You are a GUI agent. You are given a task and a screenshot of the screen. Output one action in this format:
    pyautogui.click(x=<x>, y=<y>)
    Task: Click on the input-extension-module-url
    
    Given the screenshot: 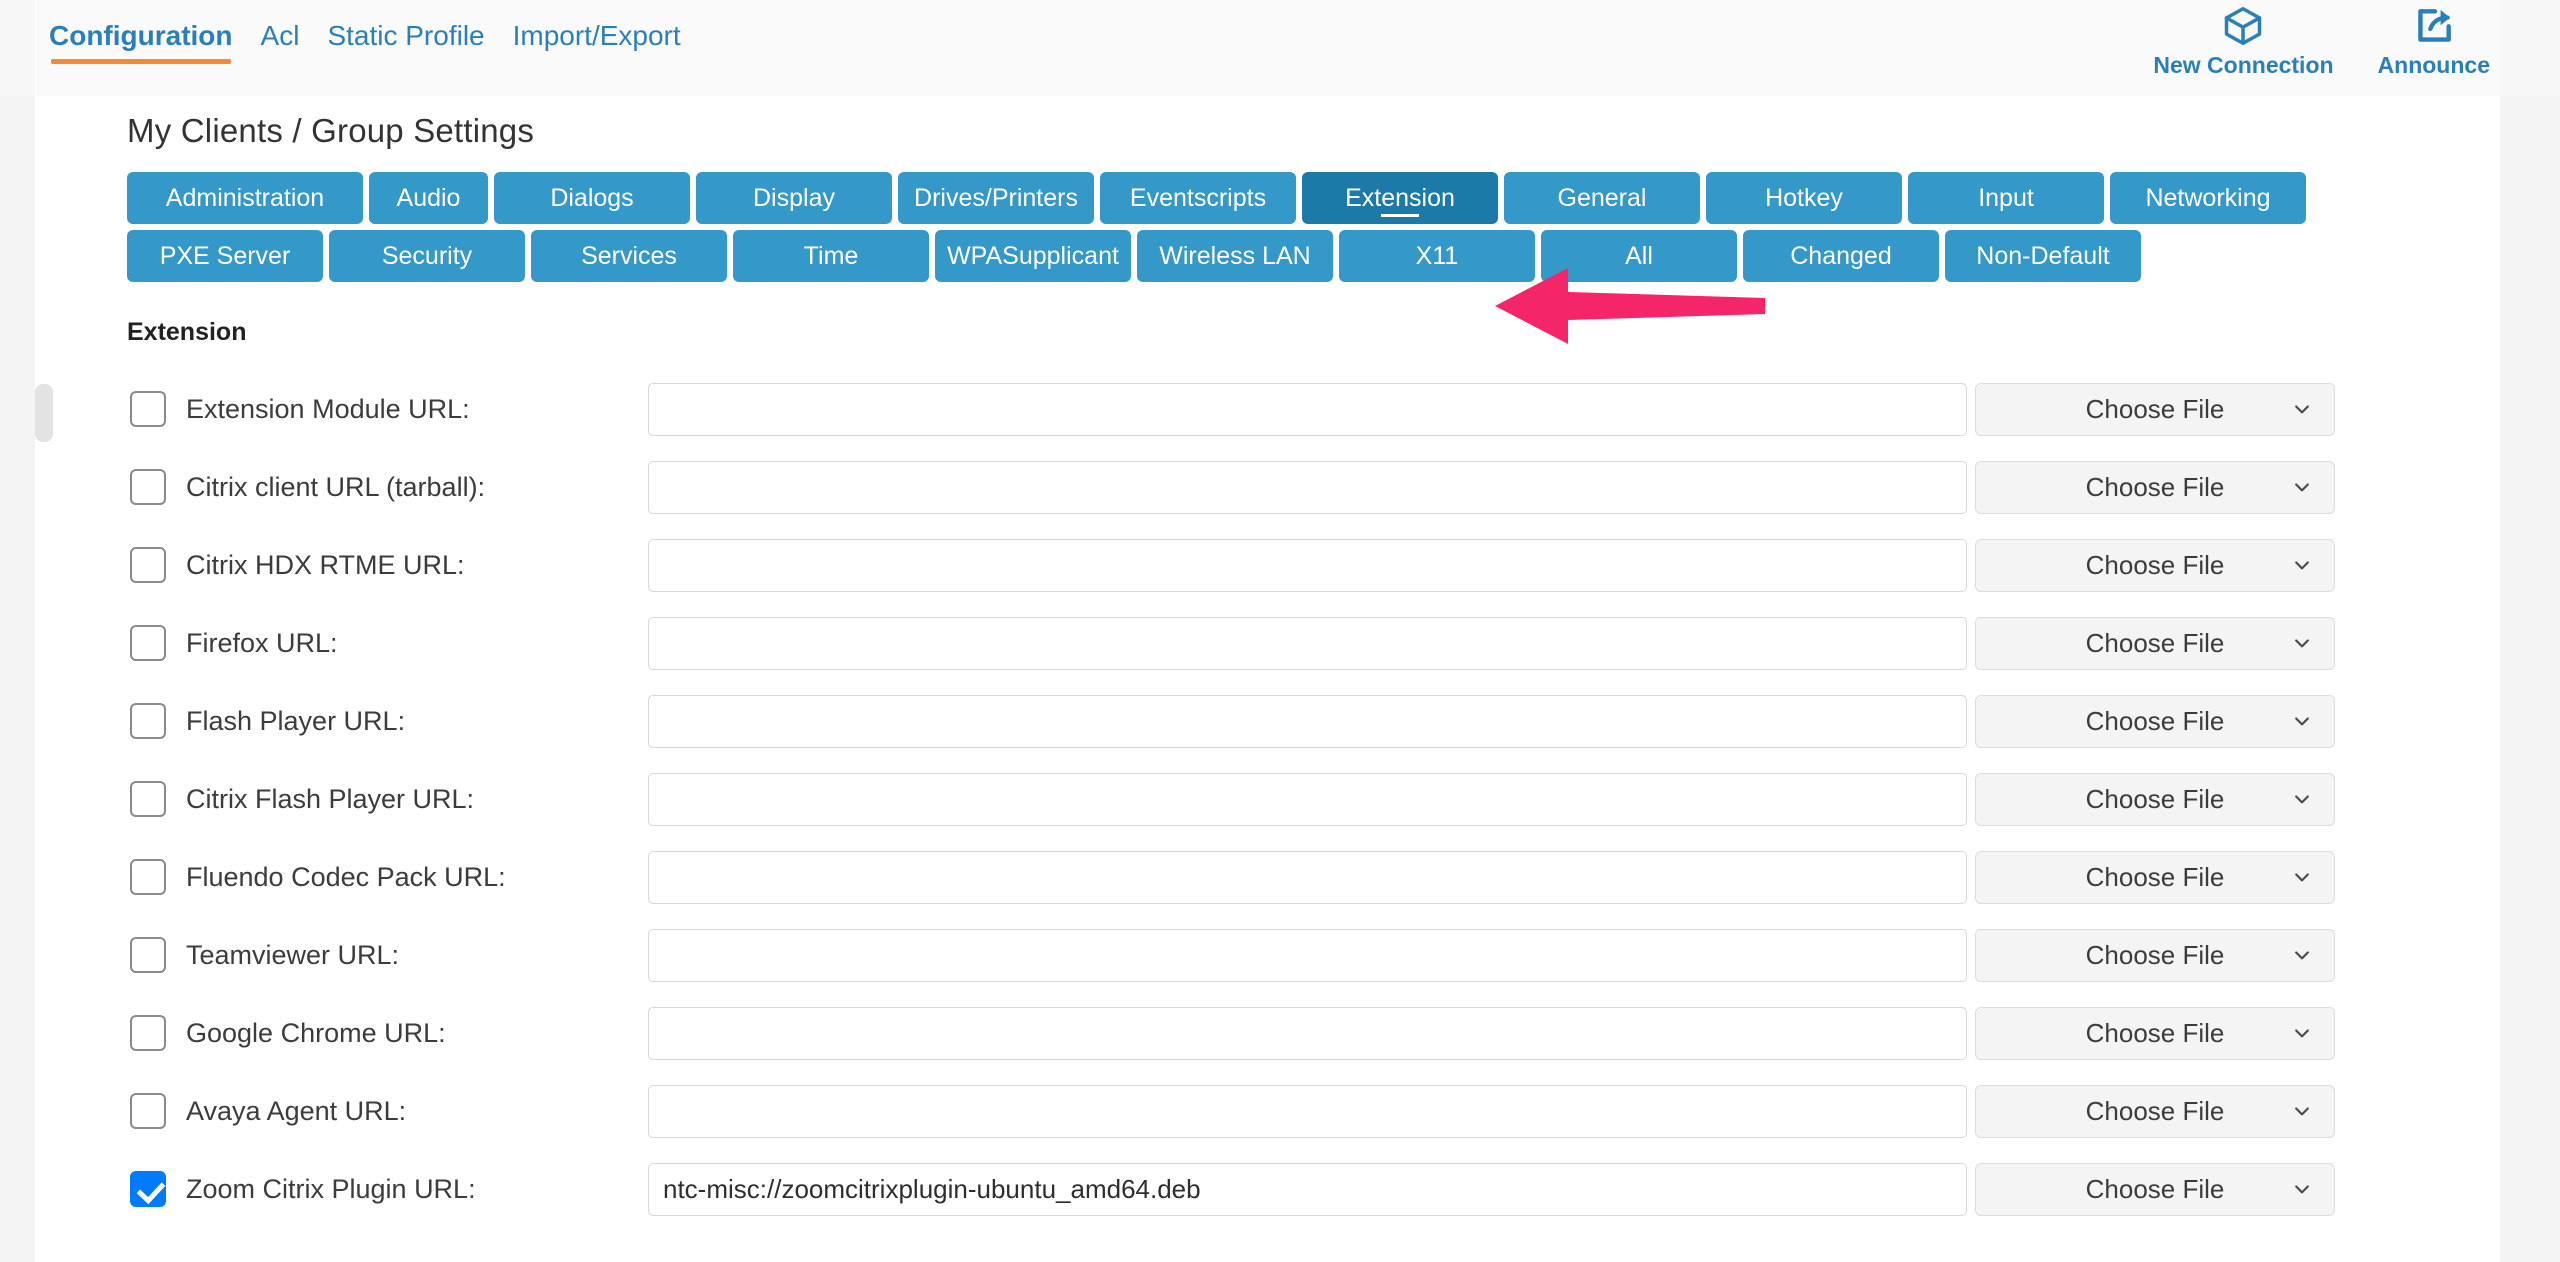 What is the action you would take?
    pyautogui.click(x=1307, y=409)
    